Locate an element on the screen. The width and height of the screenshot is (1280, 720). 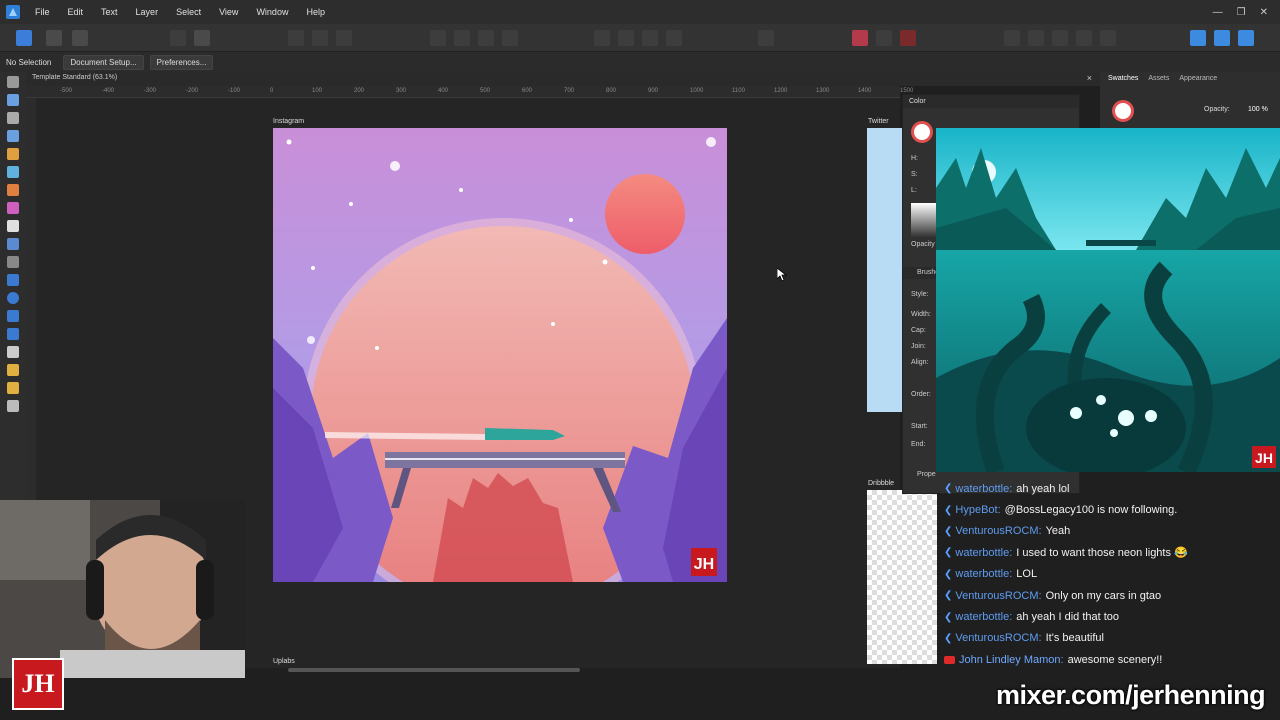
stroke-join-label: Join: is located at coordinates (918, 346).